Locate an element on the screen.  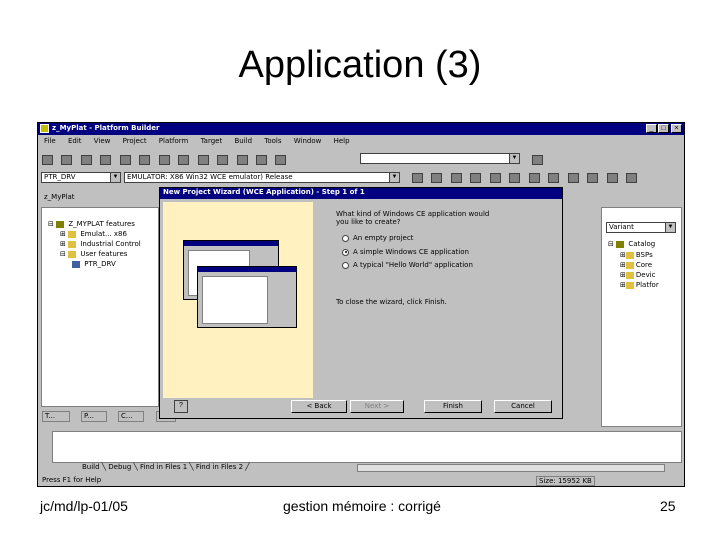
tab-find-in-files-1: Find in Files 1 is located at coordinates (163, 467).